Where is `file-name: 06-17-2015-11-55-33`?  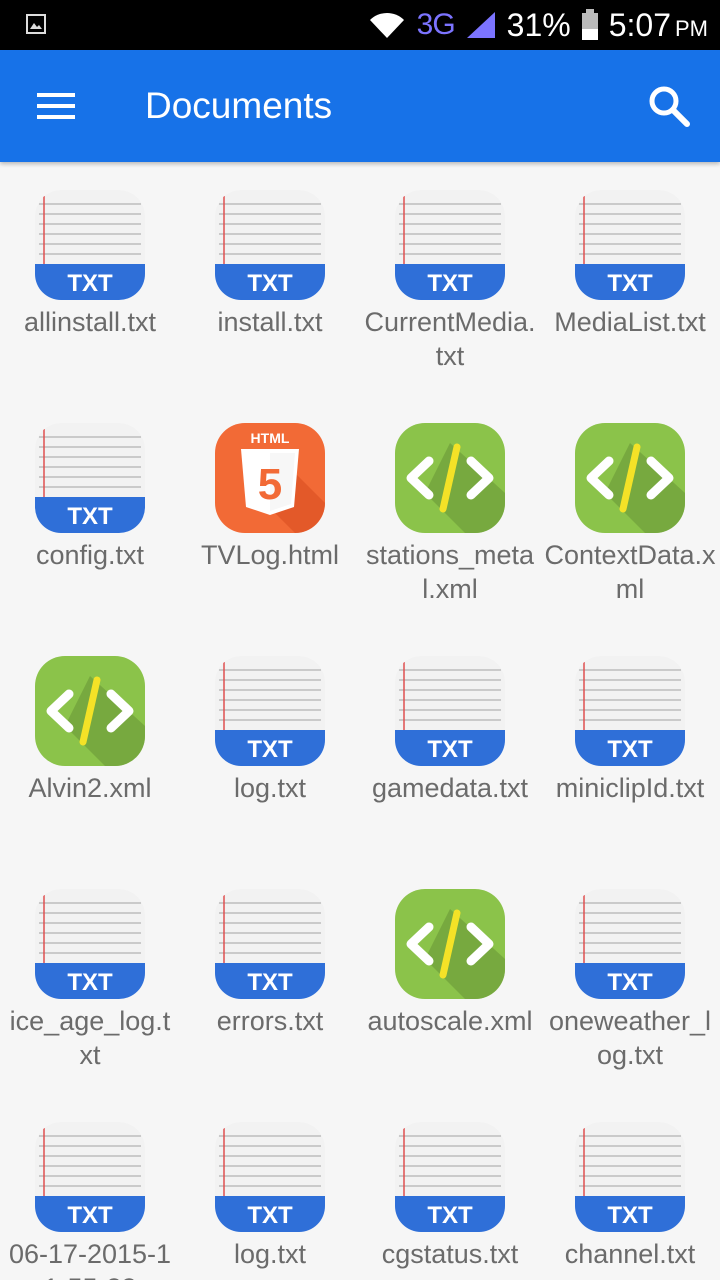
file-name: 06-17-2015-11-55-33 is located at coordinates (90, 1259).